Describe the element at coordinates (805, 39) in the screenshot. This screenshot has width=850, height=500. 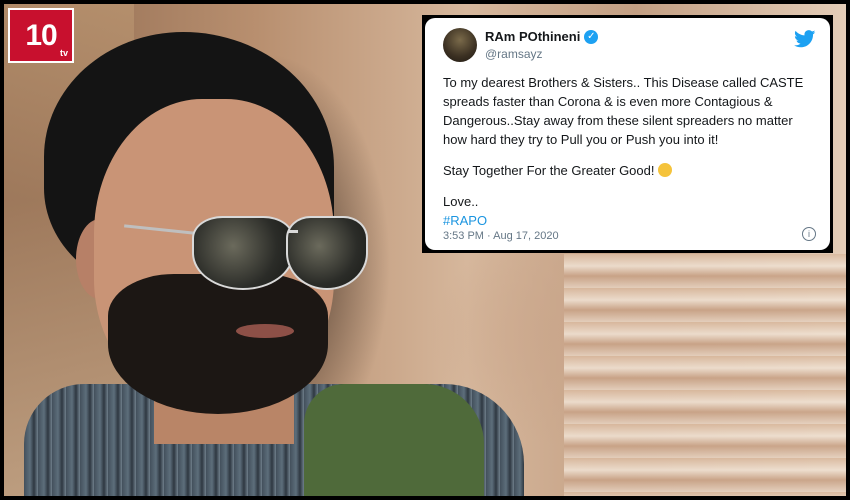
I see `twitter-bird-icon` at that location.